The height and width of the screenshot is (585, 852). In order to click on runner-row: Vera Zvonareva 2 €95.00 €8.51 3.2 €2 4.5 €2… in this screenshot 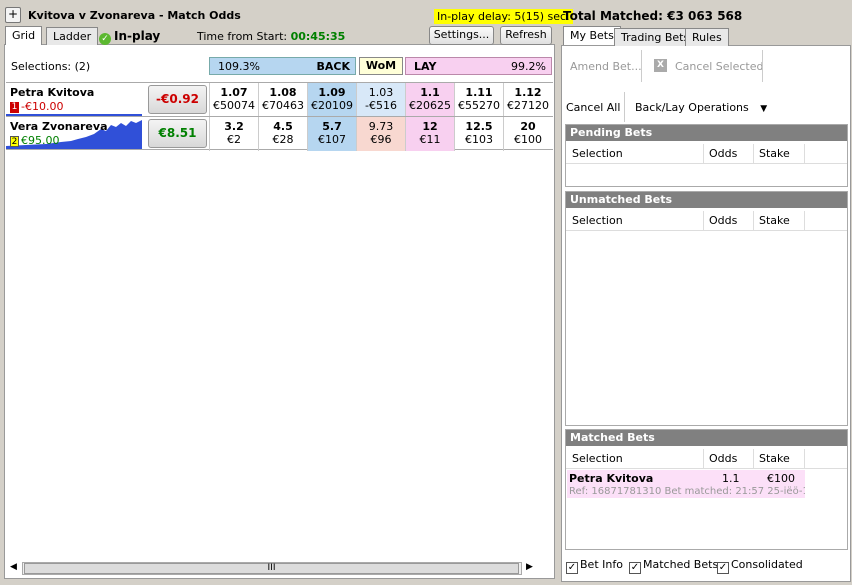, I will do `click(279, 133)`.